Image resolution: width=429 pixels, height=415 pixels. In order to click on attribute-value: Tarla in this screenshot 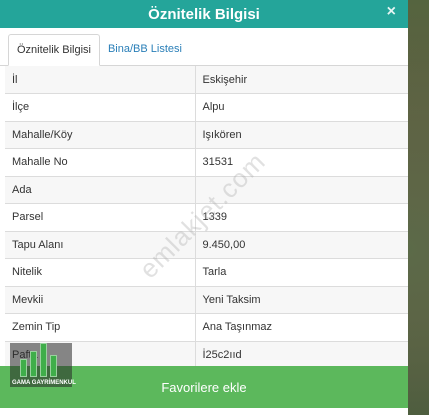, I will do `click(301, 272)`.